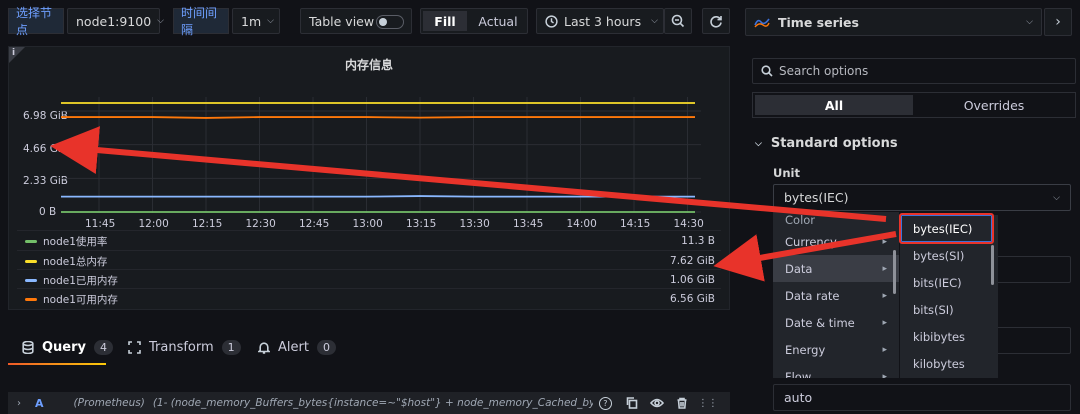  I want to click on submenu-item-bits-iec: bits(IEC), so click(948, 282).